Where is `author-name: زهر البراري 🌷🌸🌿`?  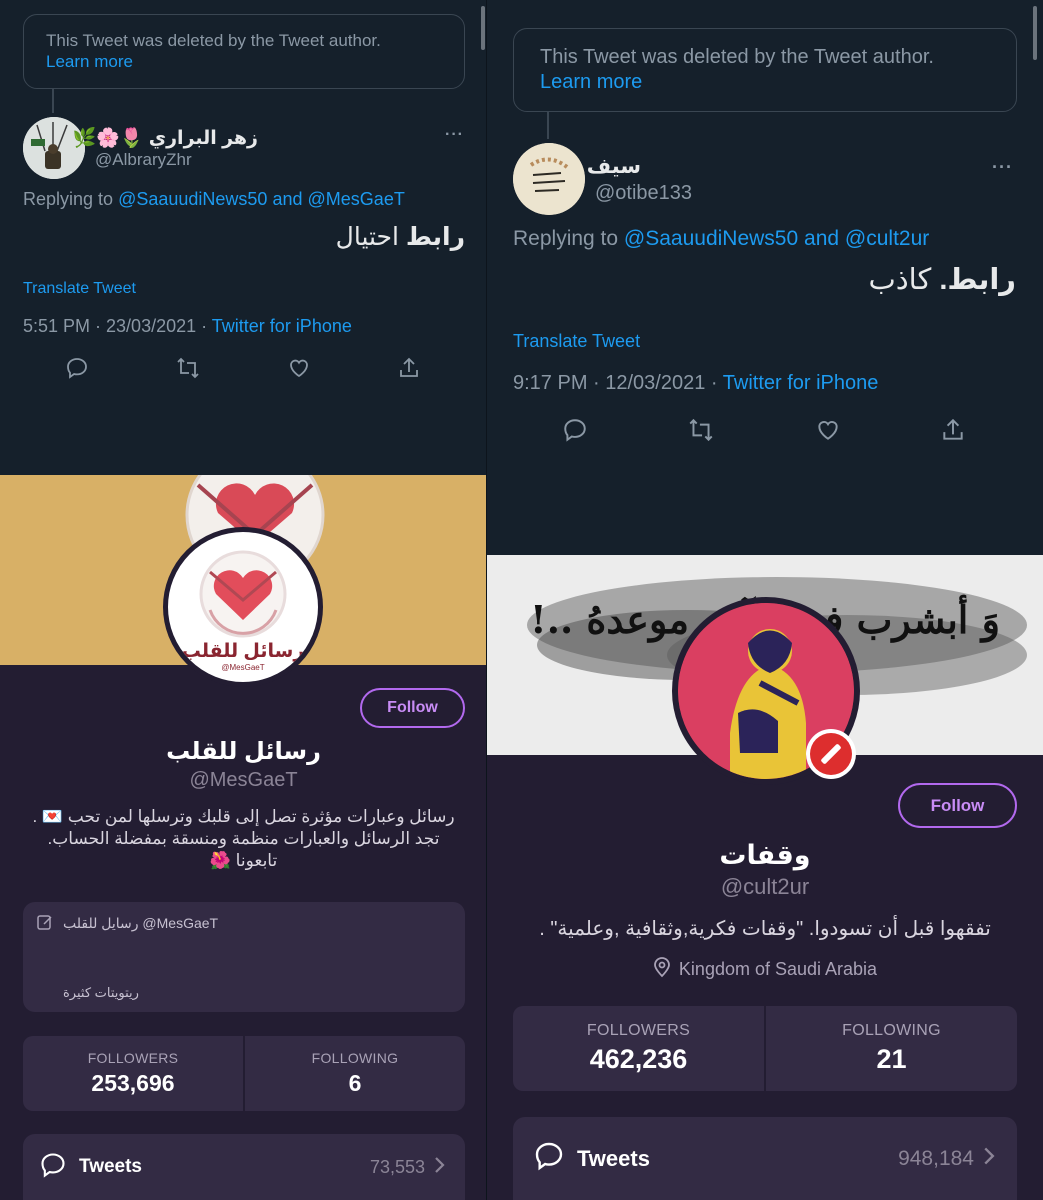
author-name: زهر البراري 🌷🌸🌿 is located at coordinates (165, 138).